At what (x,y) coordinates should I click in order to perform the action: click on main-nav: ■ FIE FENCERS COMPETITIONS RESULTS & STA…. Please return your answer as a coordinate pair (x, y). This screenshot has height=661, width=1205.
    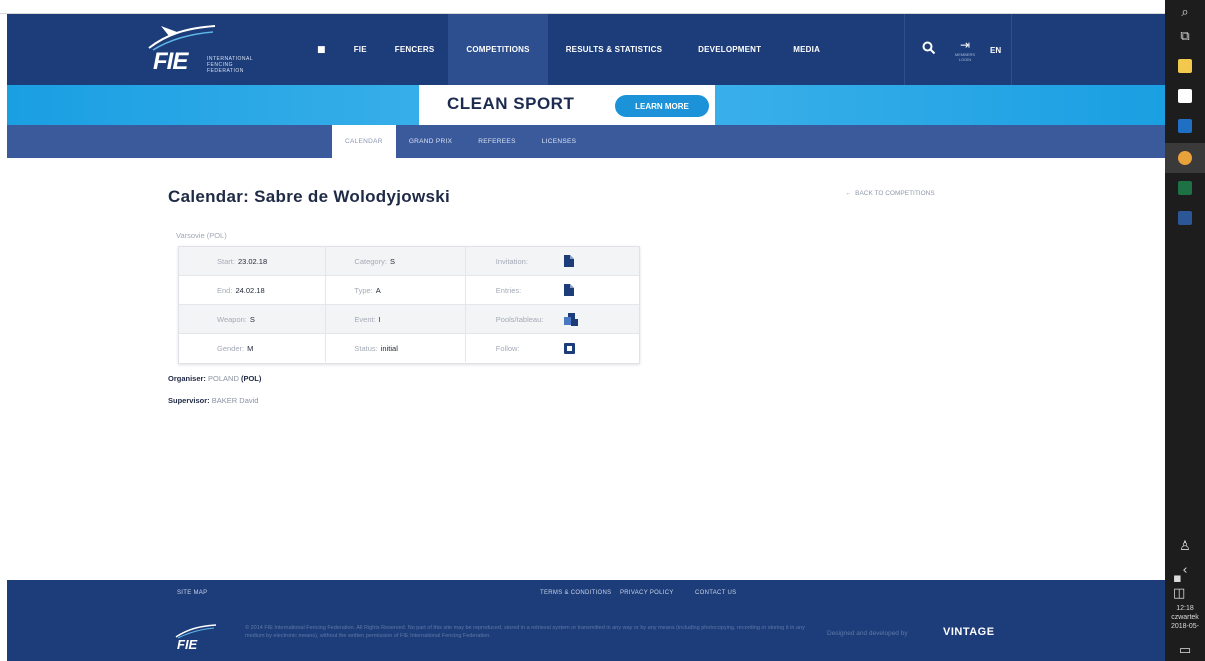
    Looking at the image, I should click on (568, 49).